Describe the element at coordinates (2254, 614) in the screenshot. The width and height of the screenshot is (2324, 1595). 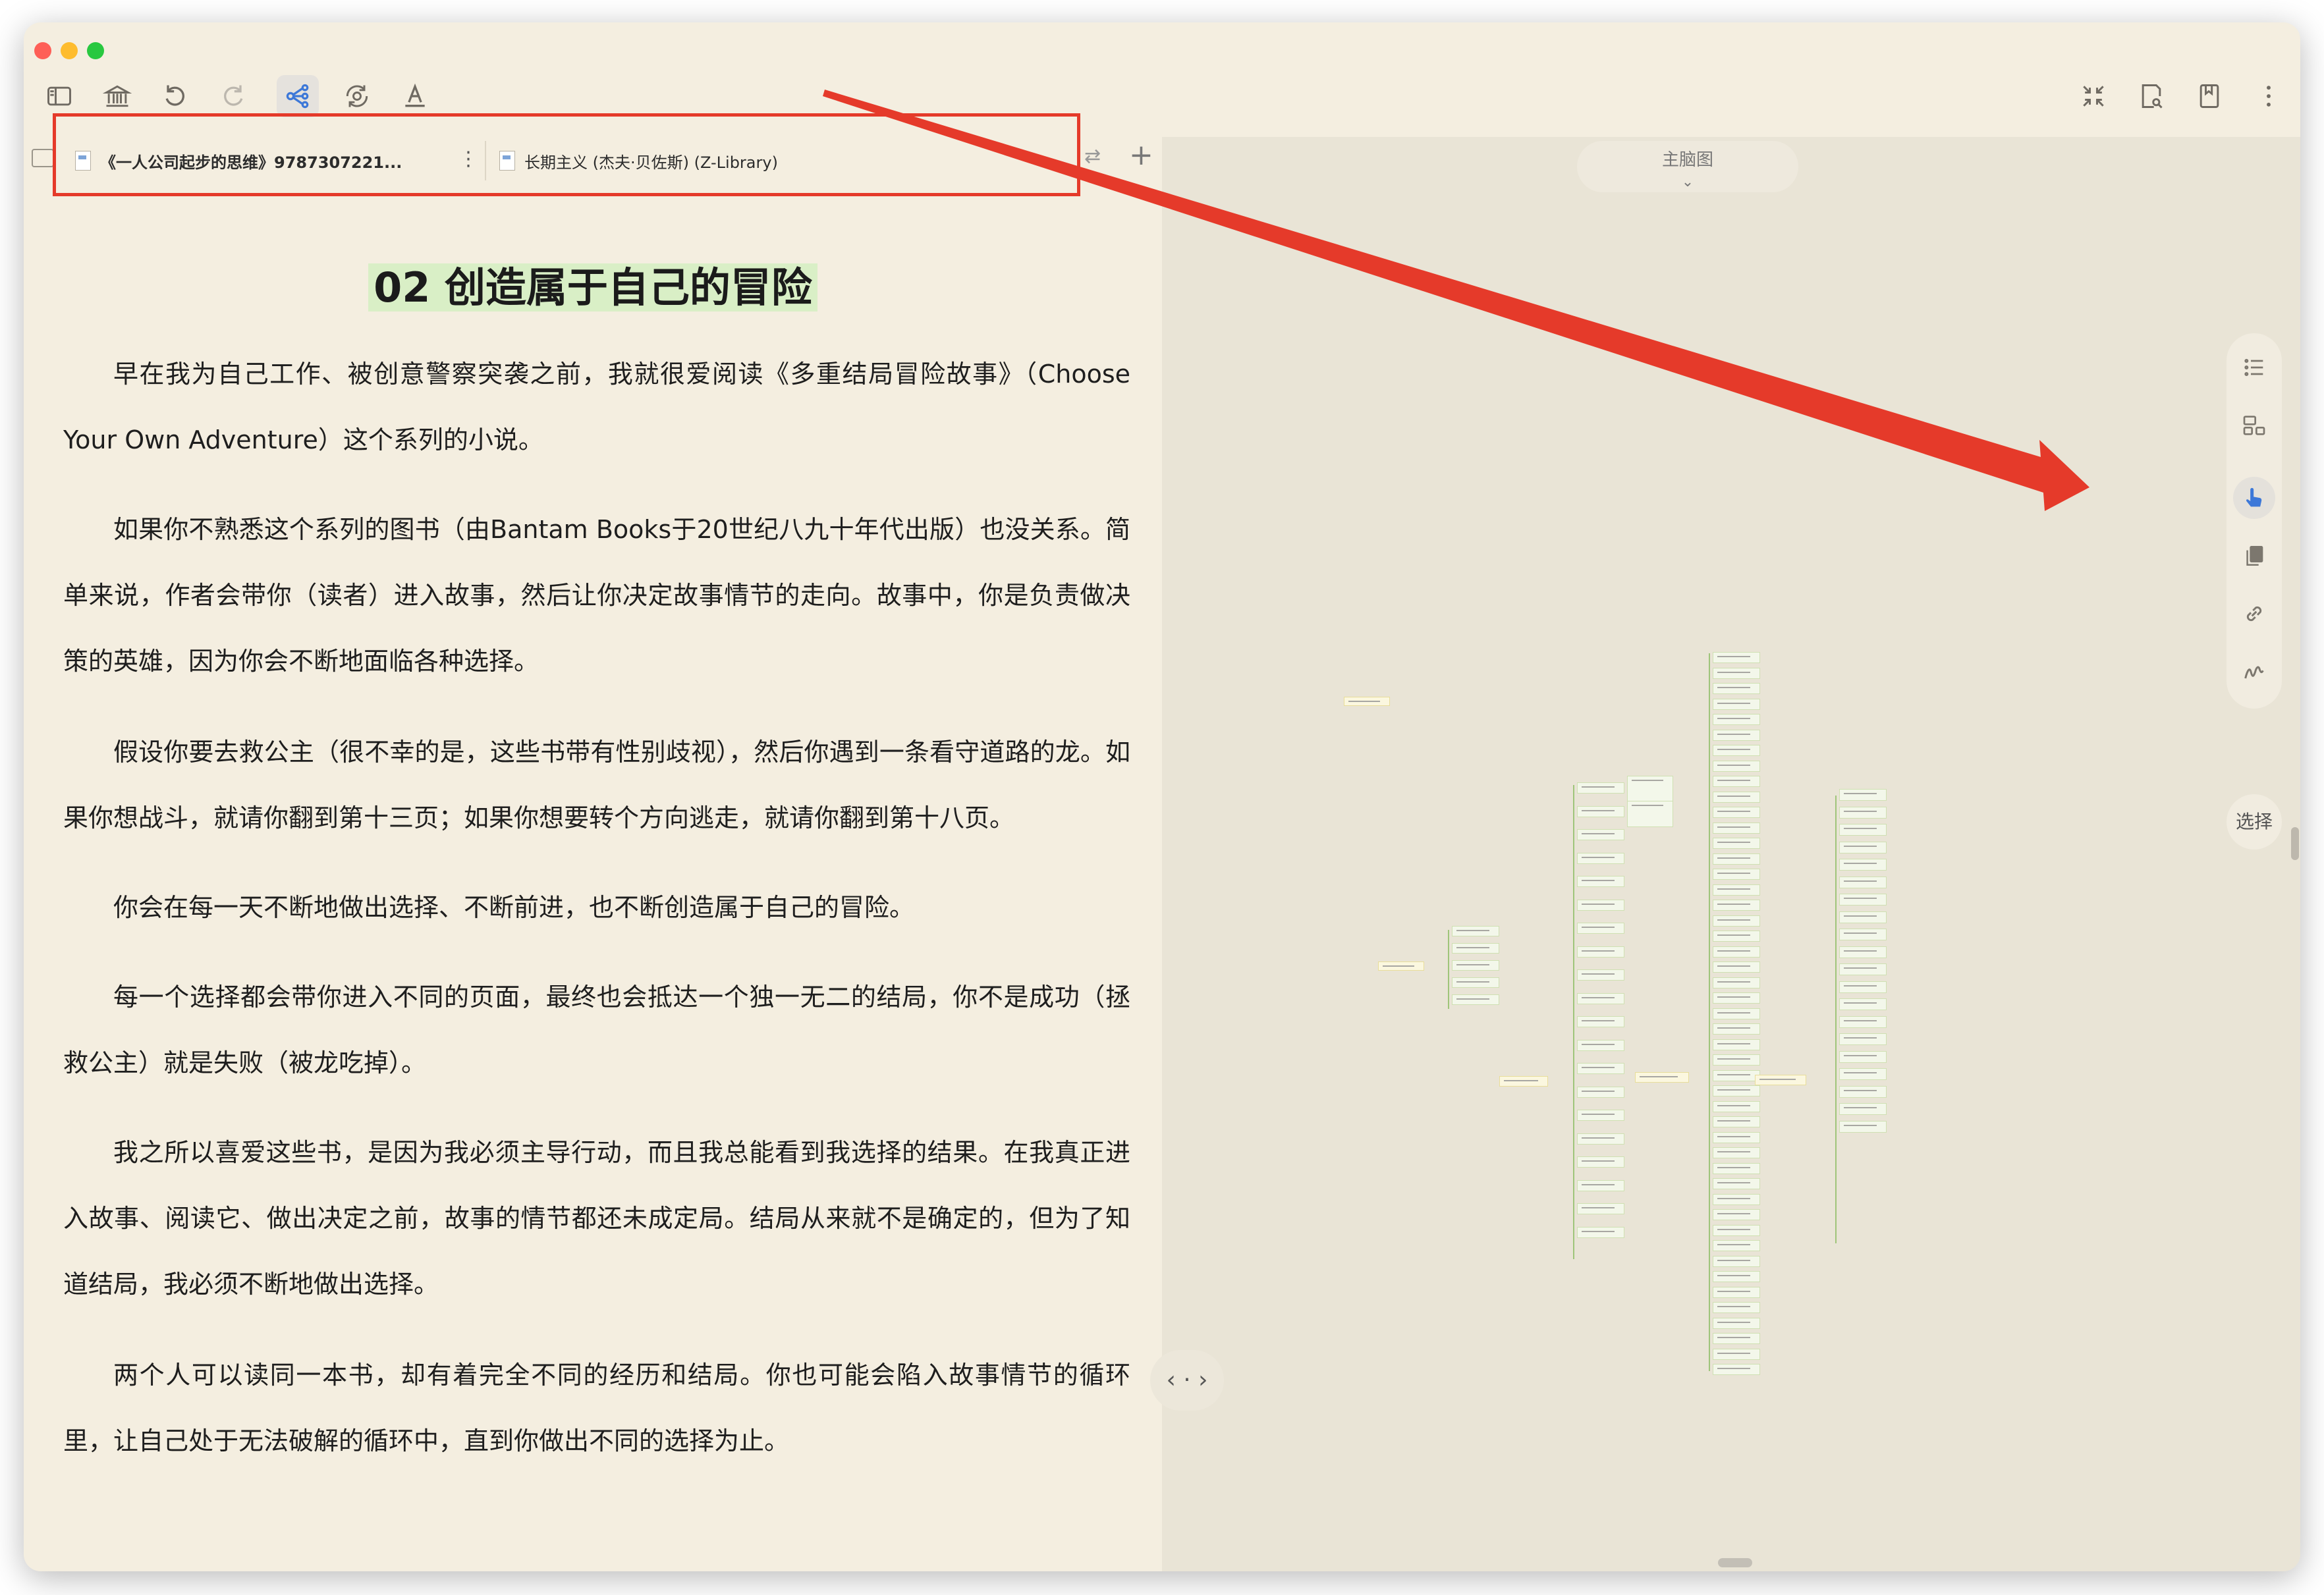
I see `link-button` at that location.